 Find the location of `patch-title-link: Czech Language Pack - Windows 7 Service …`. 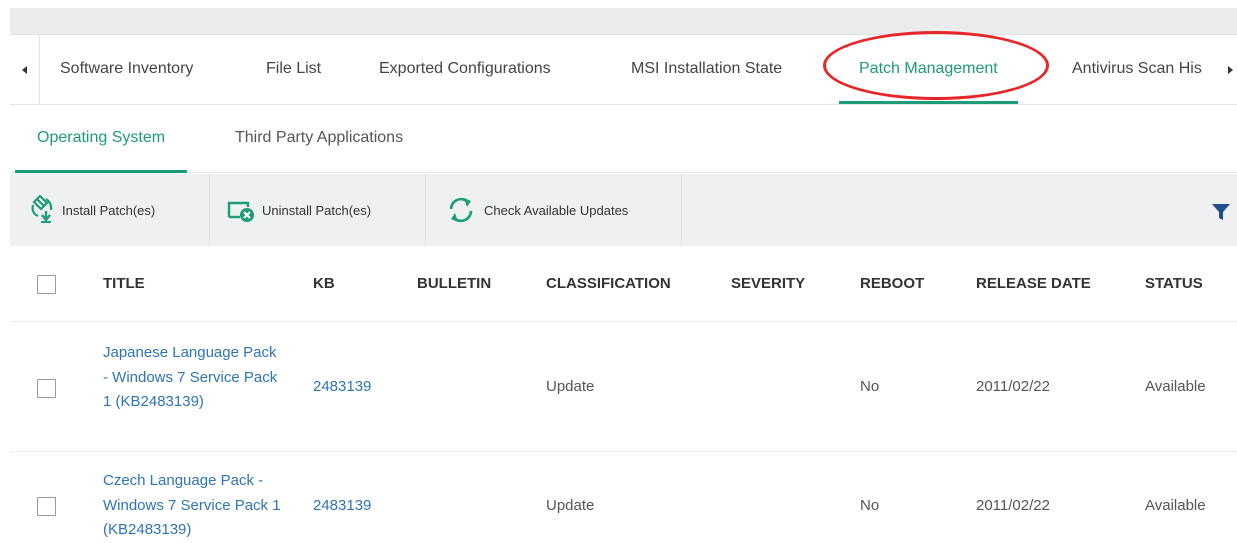

patch-title-link: Czech Language Pack - Windows 7 Service … is located at coordinates (193, 506).